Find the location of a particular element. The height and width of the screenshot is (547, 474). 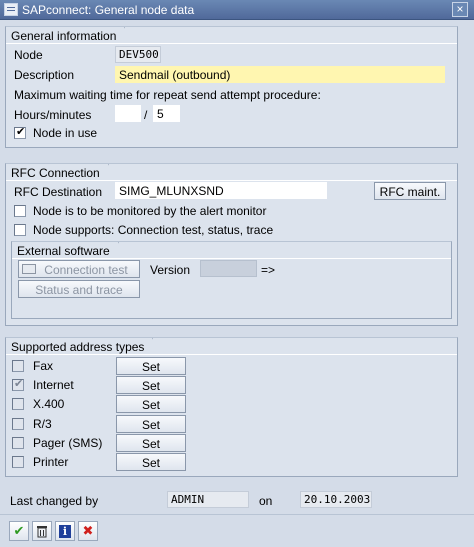

x400-label: X.400 is located at coordinates (49, 404).